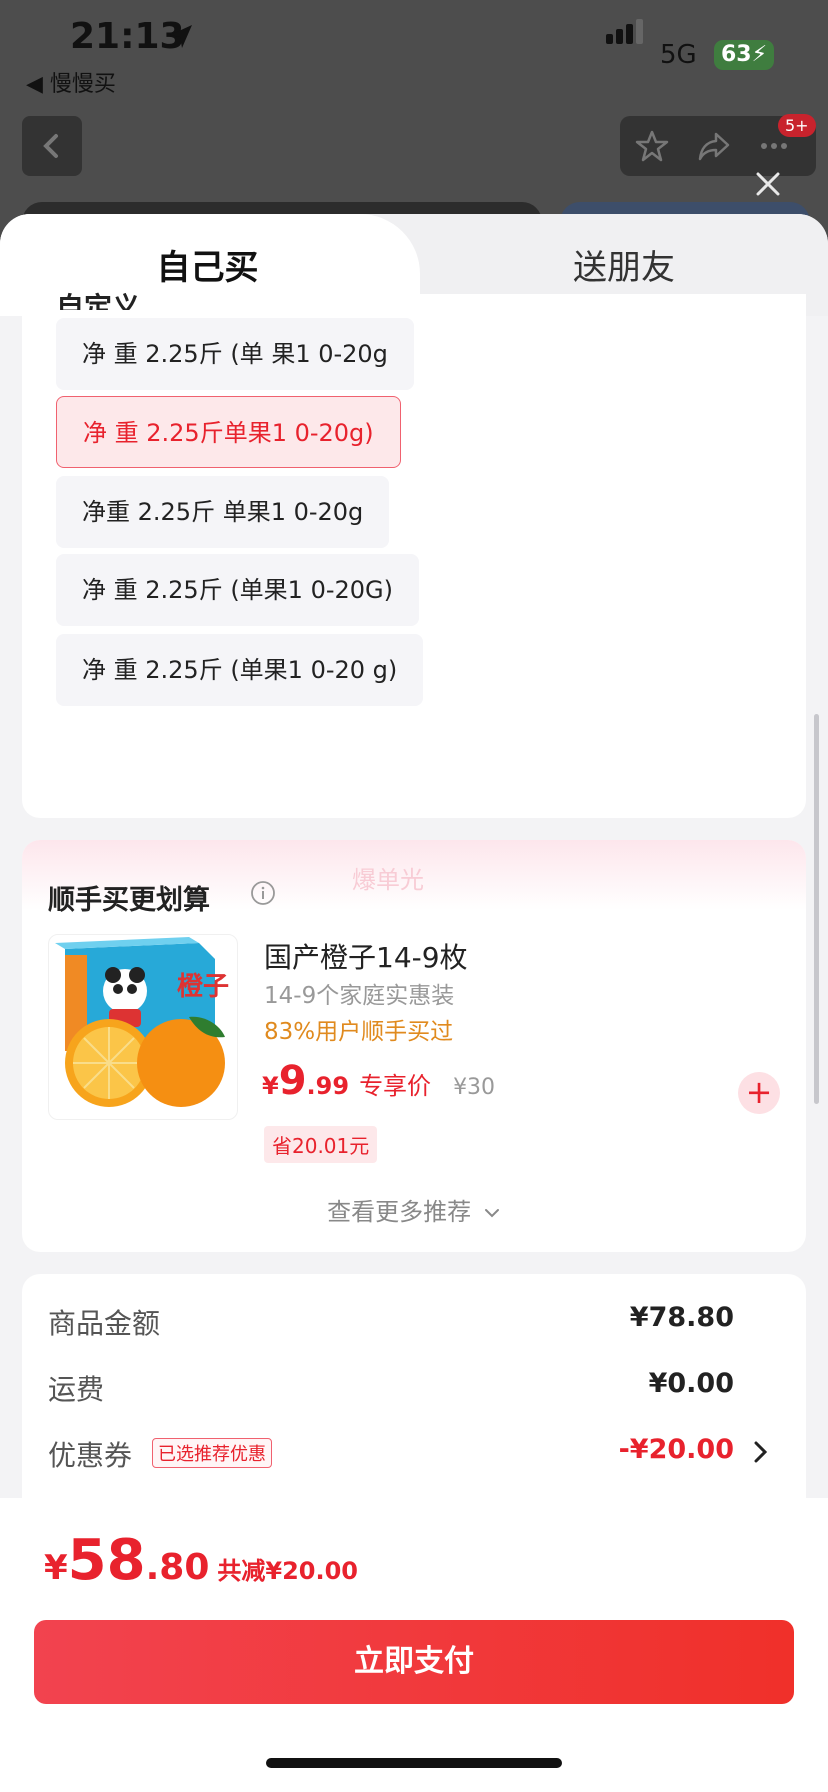 This screenshot has height=1792, width=828. I want to click on product-name: 国产橙子14-9枚, so click(366, 956).